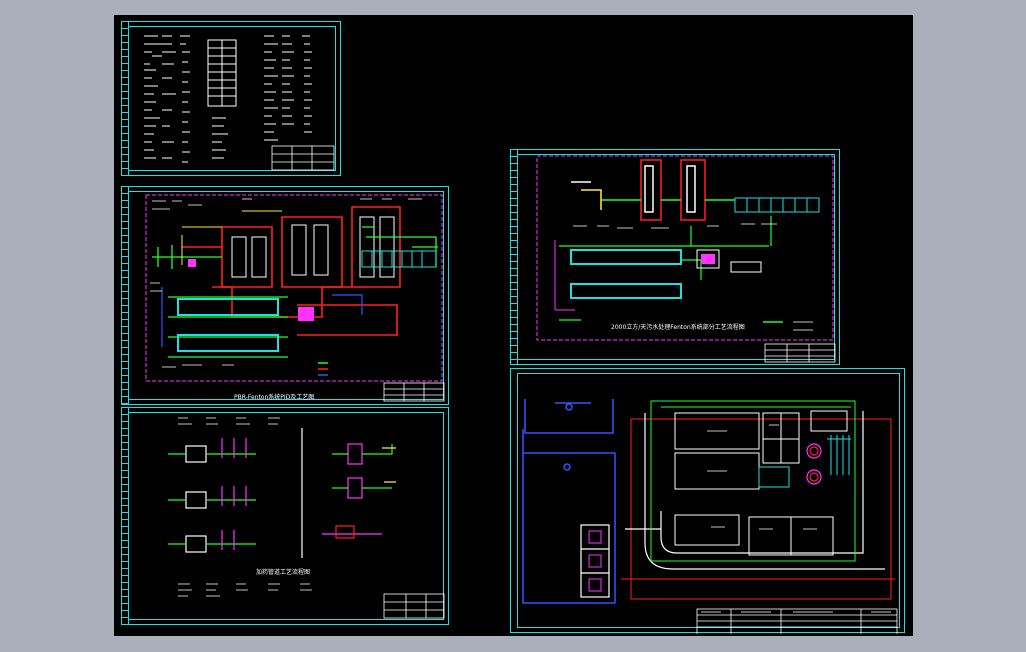 Image resolution: width=1026 pixels, height=652 pixels. Describe the element at coordinates (274, 397) in the screenshot. I see `pid-title: PBR-Fenton系统PID及工艺图` at that location.